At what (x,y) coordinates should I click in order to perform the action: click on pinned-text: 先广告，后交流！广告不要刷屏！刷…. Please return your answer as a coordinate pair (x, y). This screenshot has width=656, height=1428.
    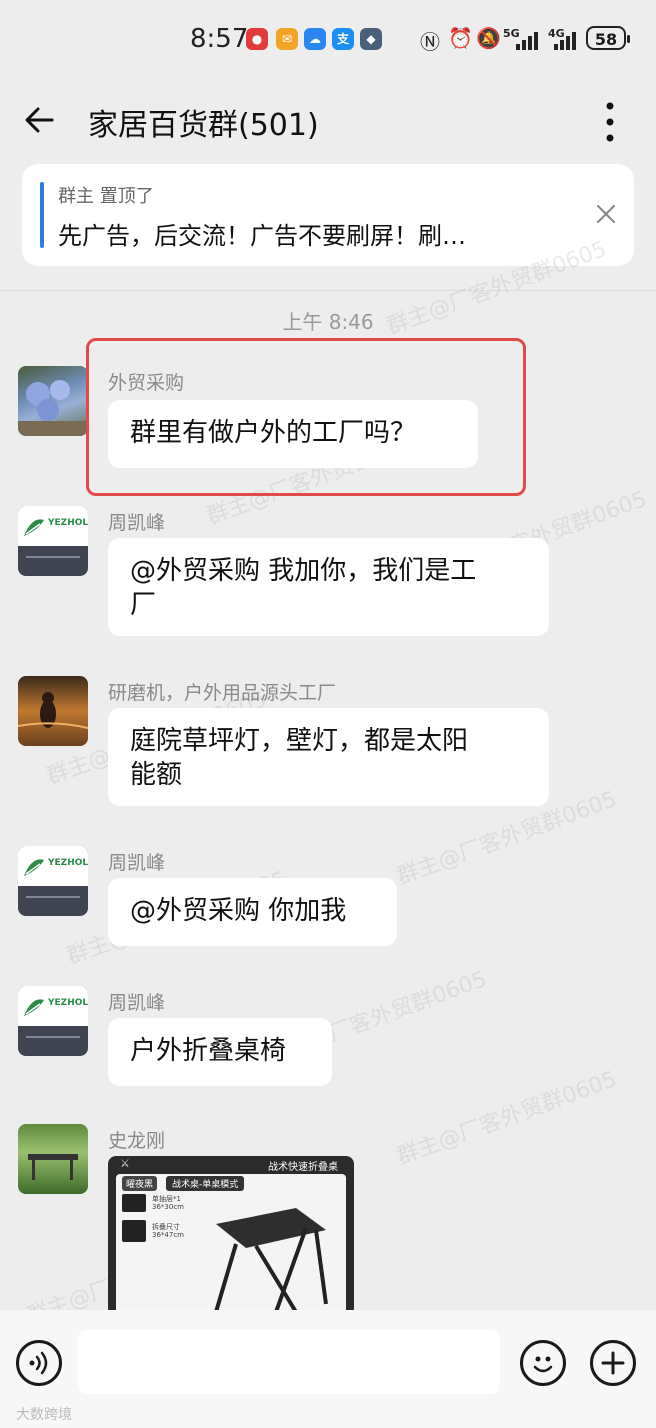
    Looking at the image, I should click on (262, 236).